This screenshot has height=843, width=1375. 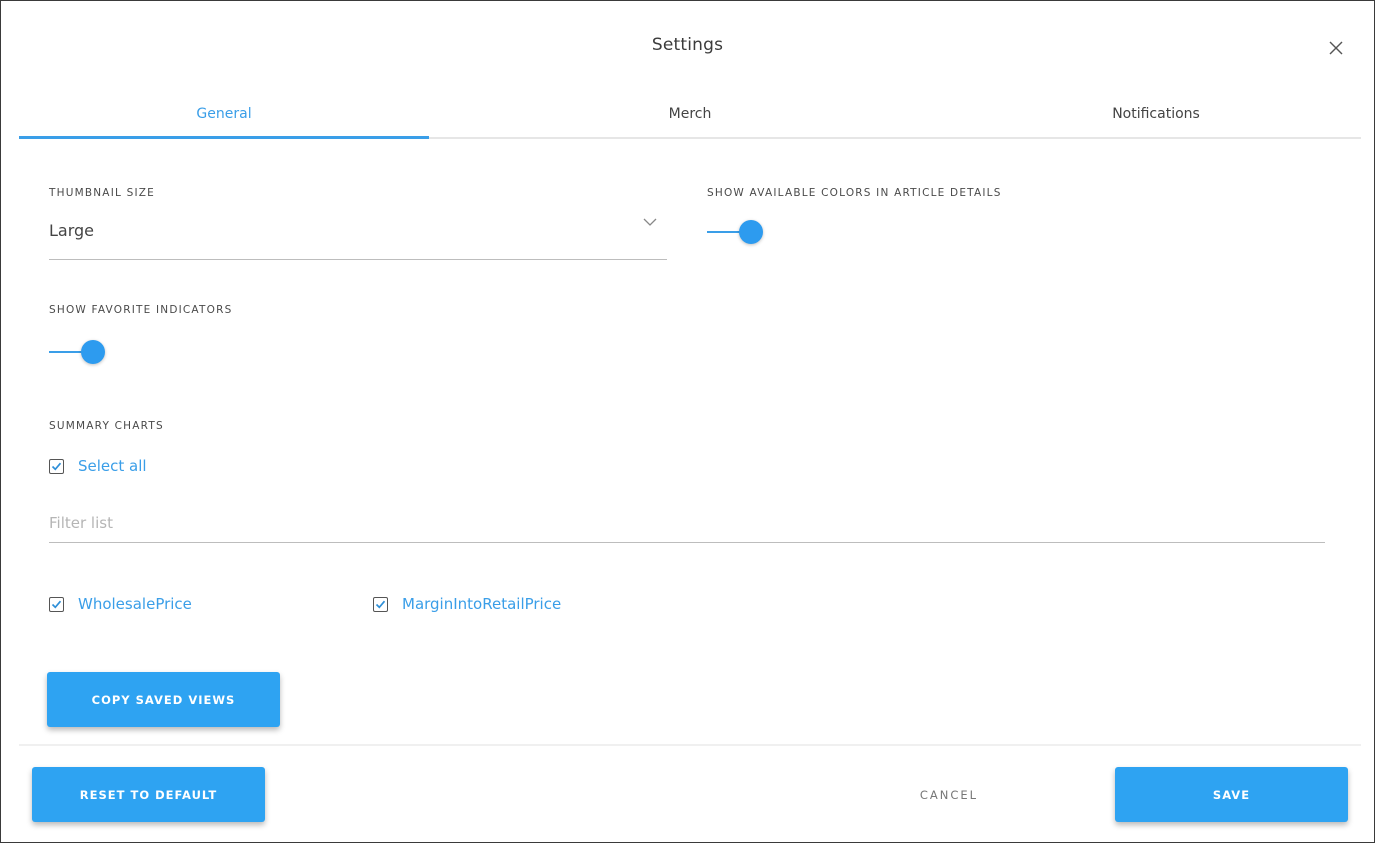 I want to click on tab-bar: General Merch Notifications, so click(x=690, y=114).